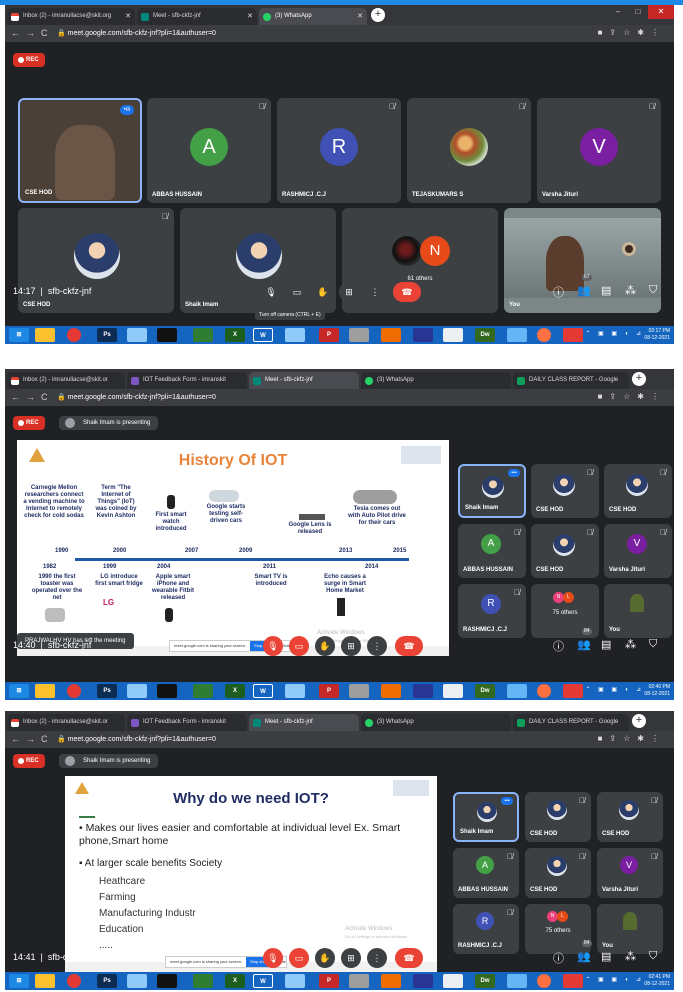 This screenshot has width=683, height=992. I want to click on minimize-icon: –, so click(618, 12).